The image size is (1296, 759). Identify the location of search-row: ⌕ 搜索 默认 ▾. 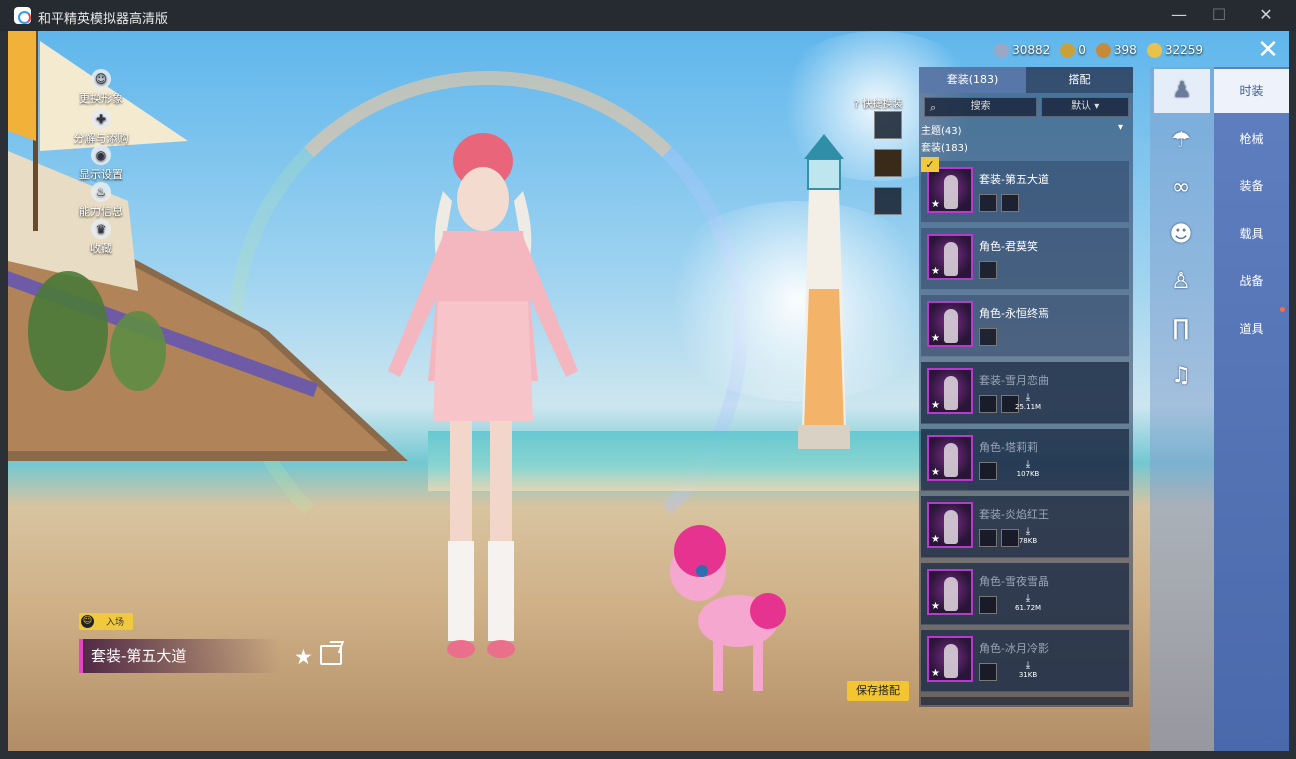
(1026, 107).